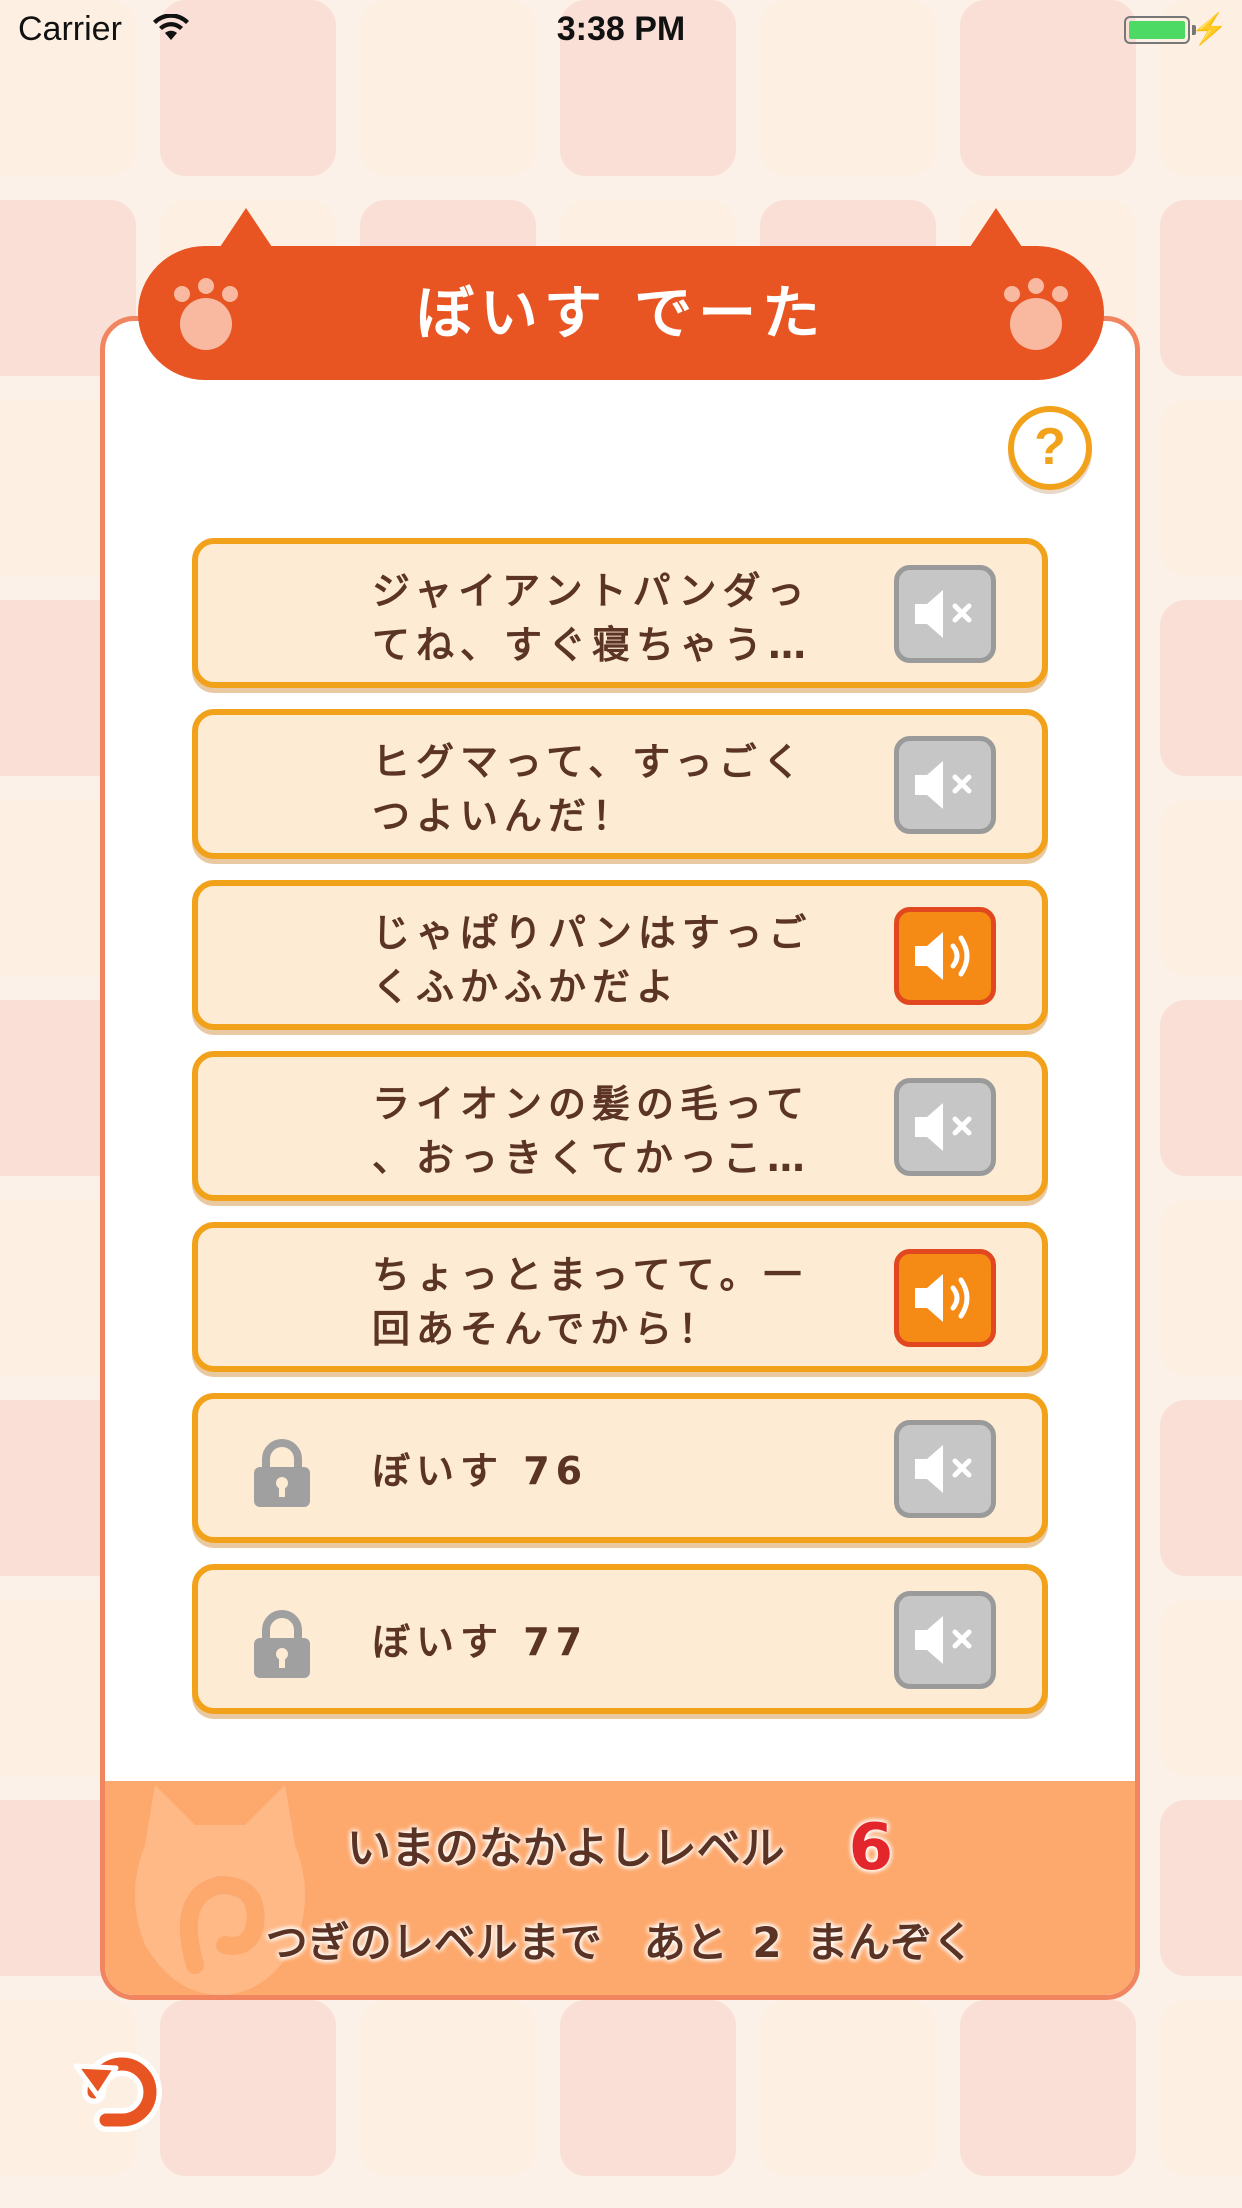 This screenshot has height=2208, width=1242. What do you see at coordinates (871, 1848) in the screenshot?
I see `friendship-level-value: 6` at bounding box center [871, 1848].